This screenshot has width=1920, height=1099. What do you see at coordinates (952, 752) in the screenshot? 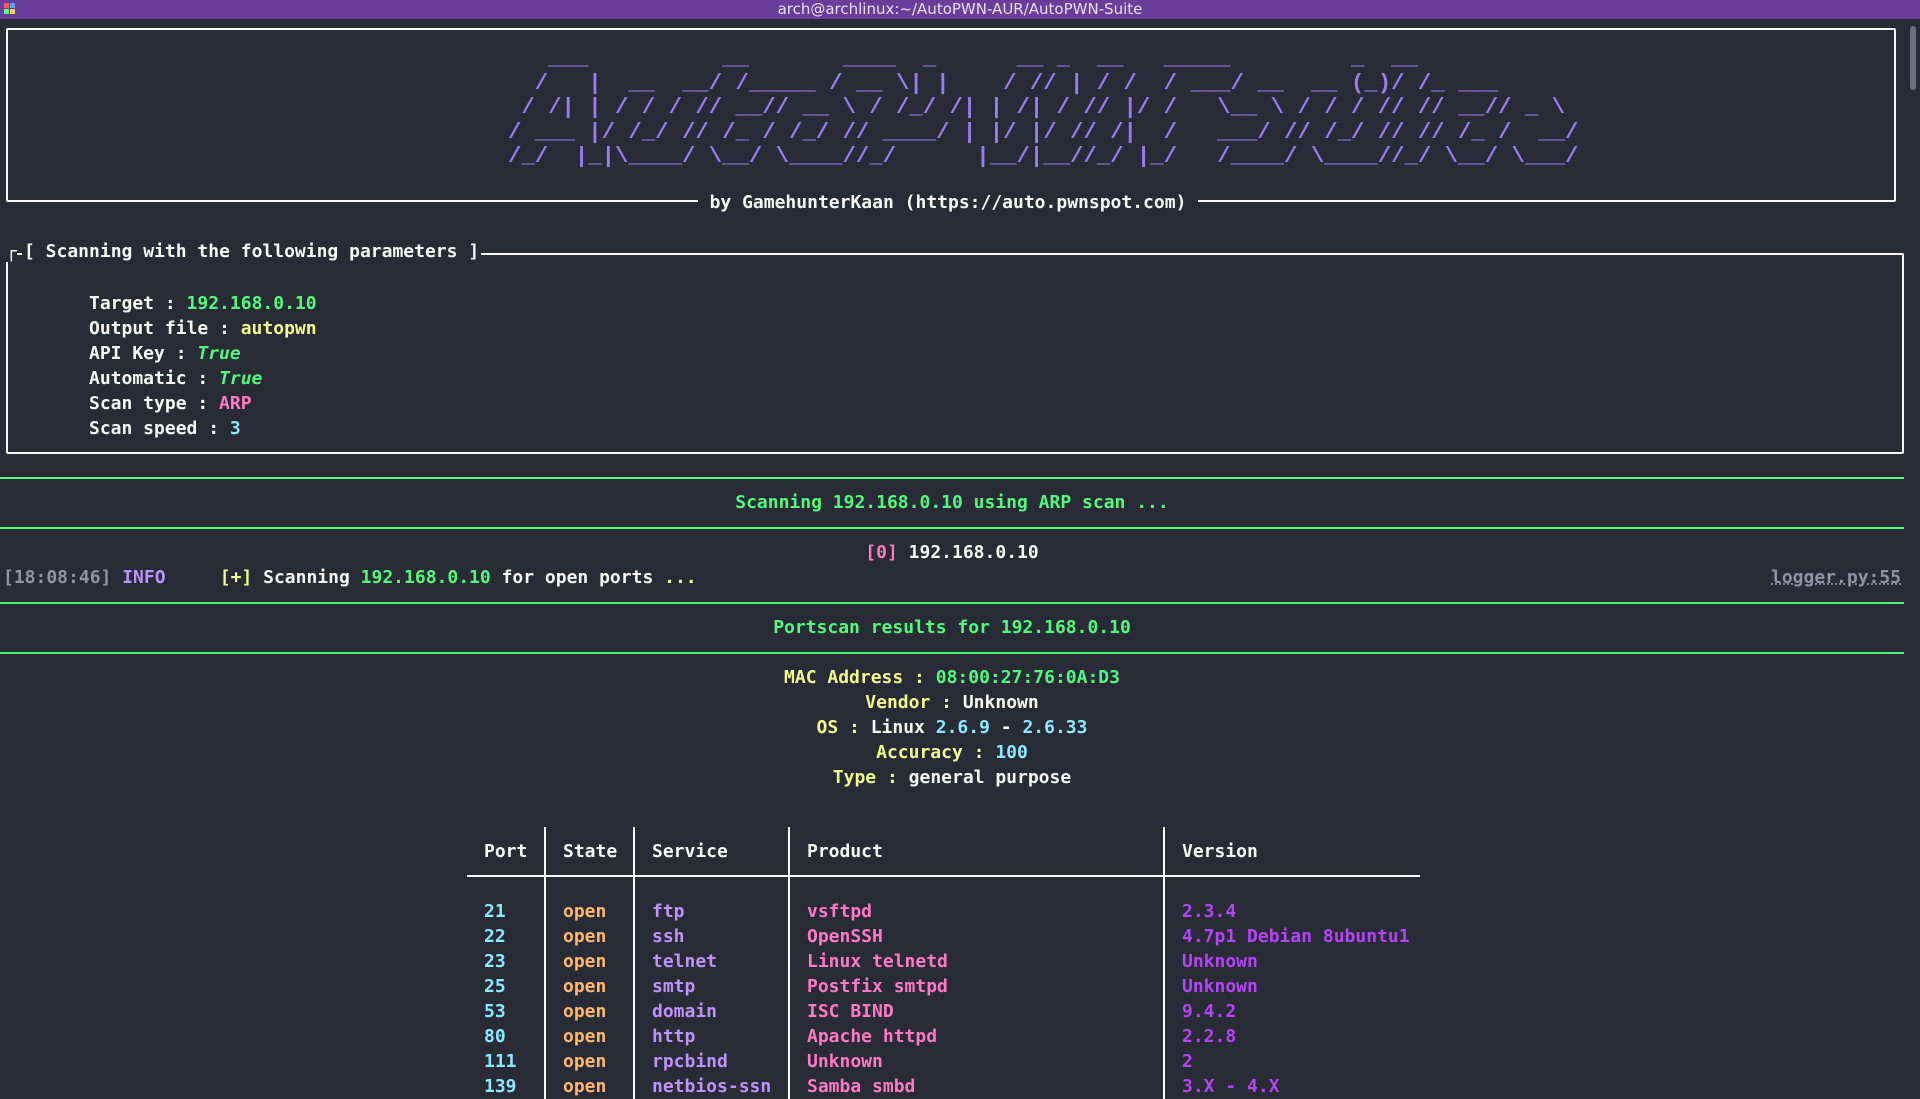
I see `accuracy: Accuracy : 100` at bounding box center [952, 752].